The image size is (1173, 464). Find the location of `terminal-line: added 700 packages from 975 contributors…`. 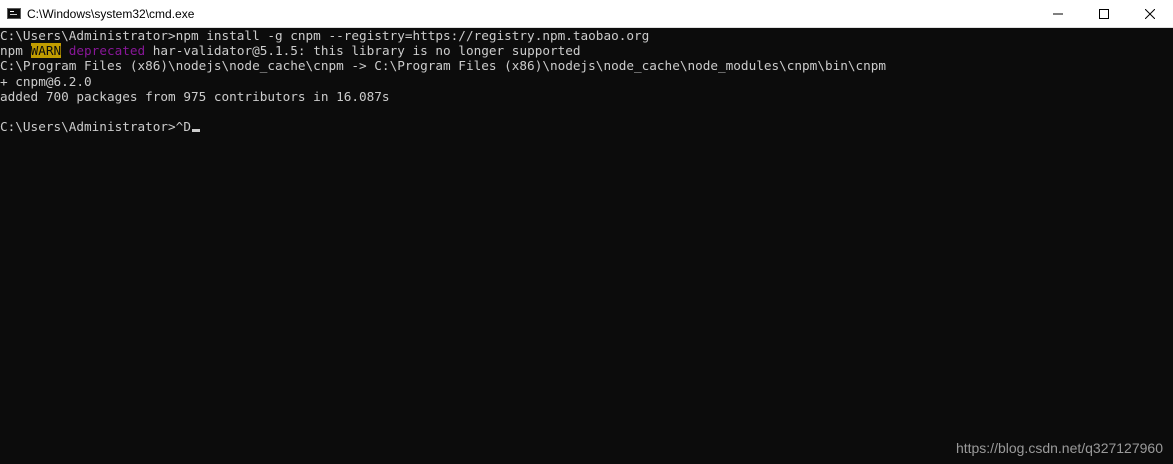

terminal-line: added 700 packages from 975 contributors… is located at coordinates (586, 96).